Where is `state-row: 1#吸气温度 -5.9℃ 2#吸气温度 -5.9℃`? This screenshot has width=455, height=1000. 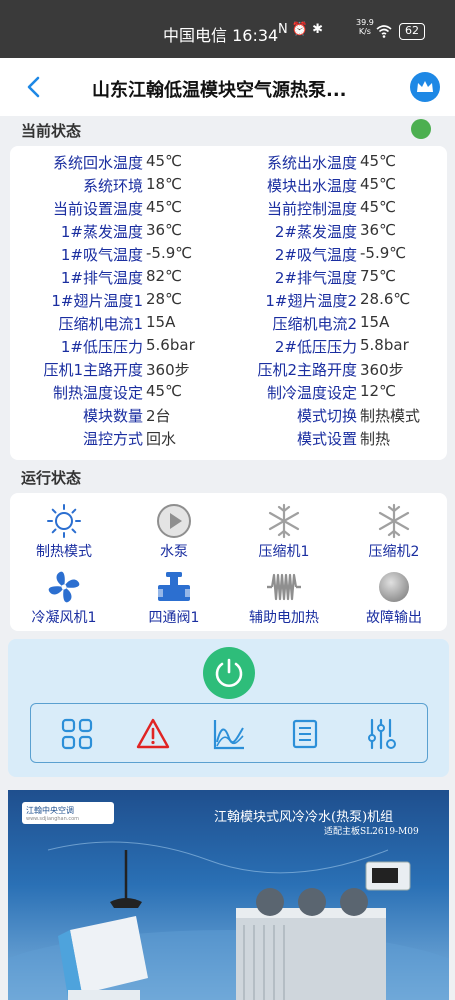 state-row: 1#吸气温度 -5.9℃ 2#吸气温度 -5.9℃ is located at coordinates (233, 254).